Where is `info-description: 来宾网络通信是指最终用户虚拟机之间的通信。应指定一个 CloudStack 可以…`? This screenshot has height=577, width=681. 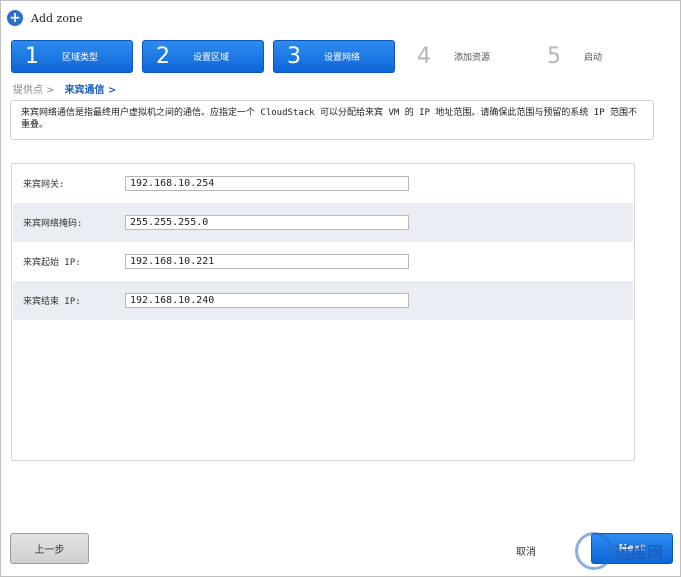 info-description: 来宾网络通信是指最终用户虚拟机之间的通信。应指定一个 CloudStack 可以… is located at coordinates (332, 120).